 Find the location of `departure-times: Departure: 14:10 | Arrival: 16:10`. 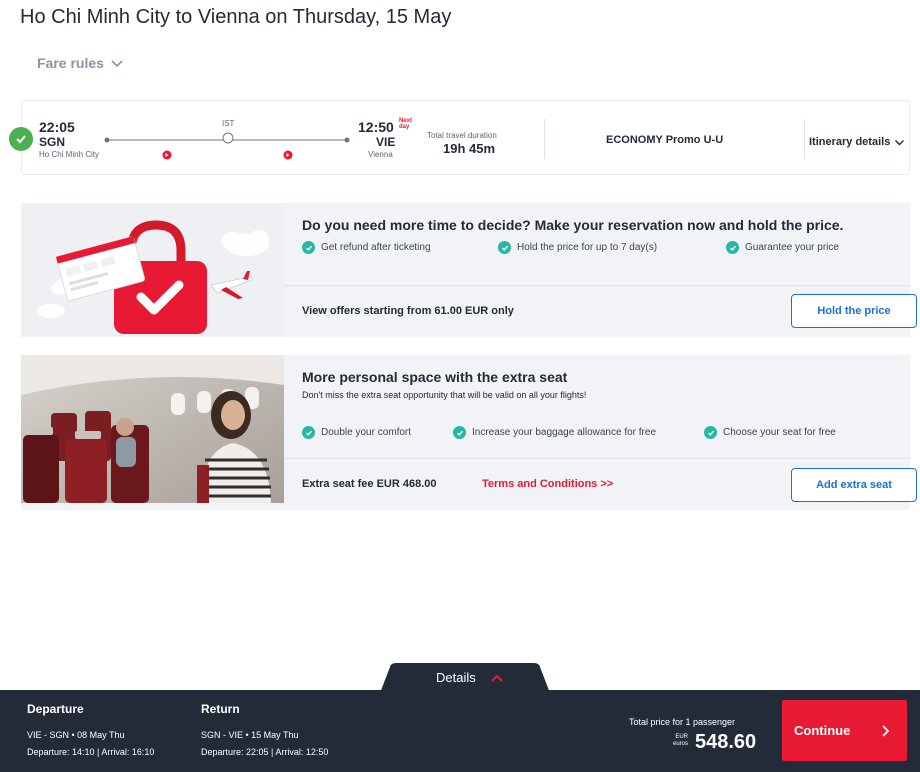

departure-times: Departure: 14:10 | Arrival: 16:10 is located at coordinates (91, 752).